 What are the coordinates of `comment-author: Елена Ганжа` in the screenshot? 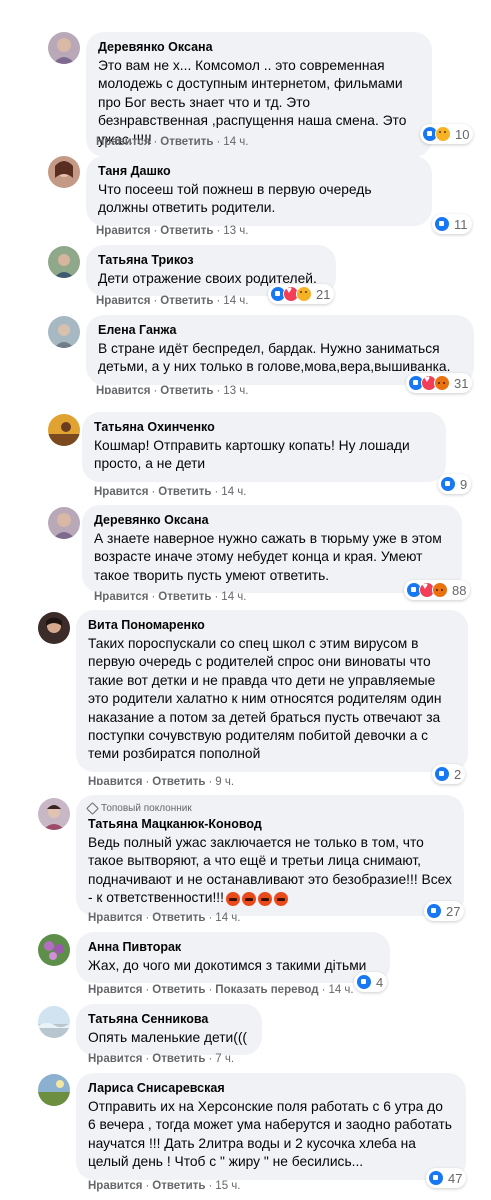 It's located at (280, 330).